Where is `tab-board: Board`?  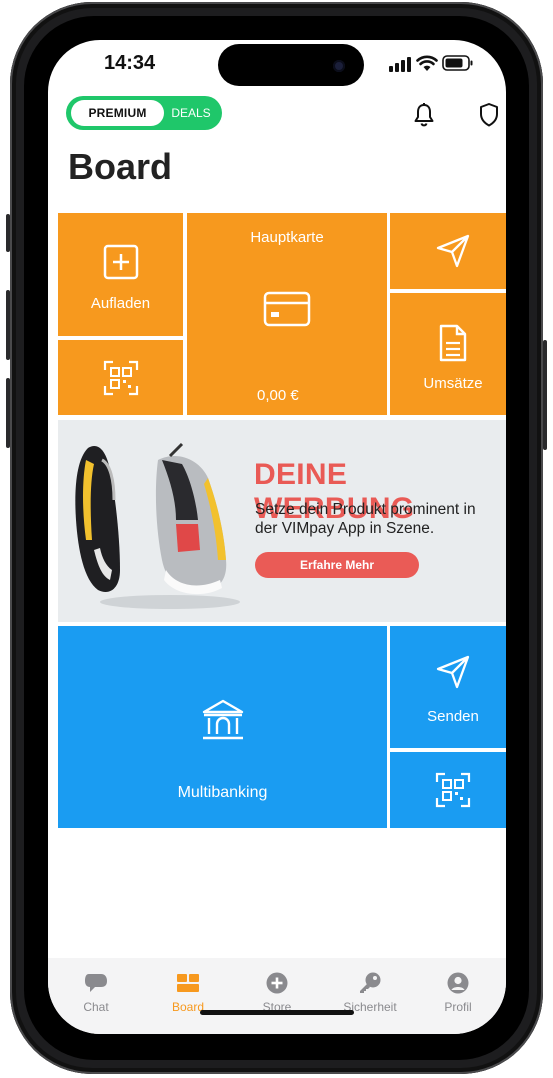 tab-board: Board is located at coordinates (188, 993).